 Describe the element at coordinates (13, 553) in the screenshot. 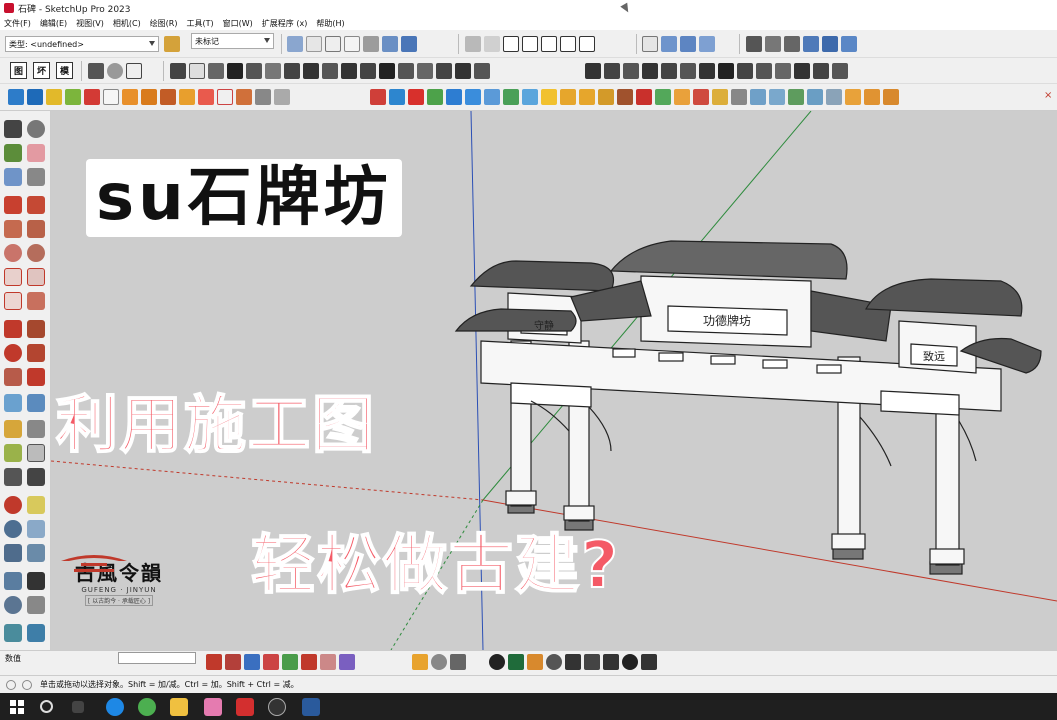

I see `zoom-extents-icon` at that location.